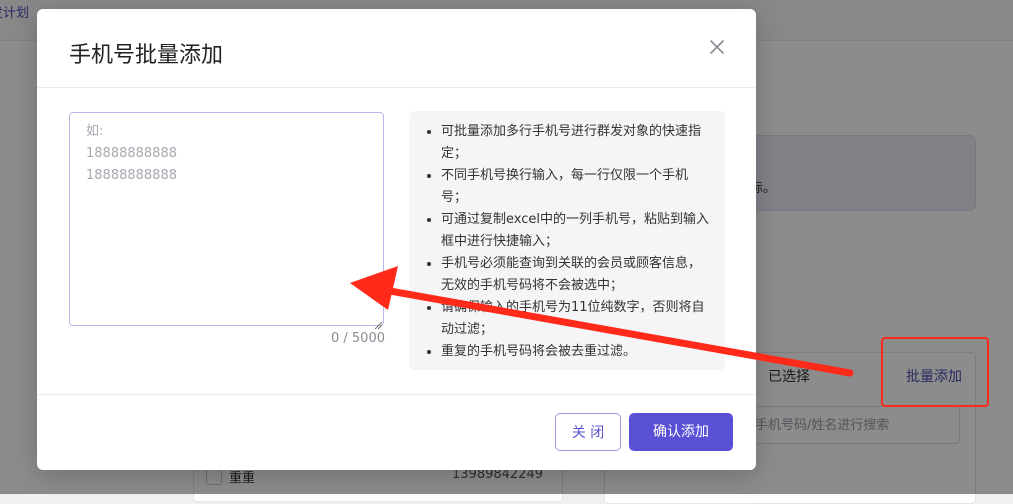  I want to click on confirm-add-button: 确认添加, so click(681, 432).